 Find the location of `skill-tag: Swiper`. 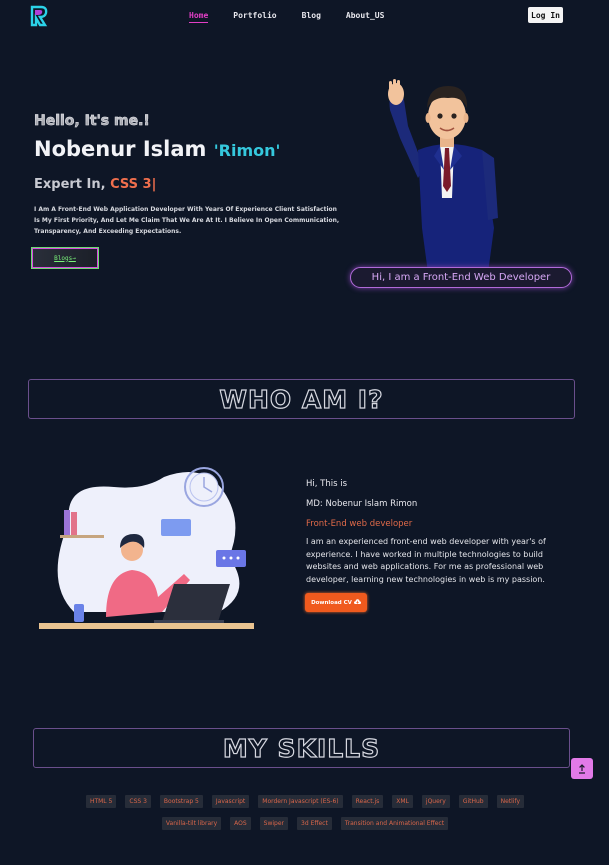

skill-tag: Swiper is located at coordinates (274, 823).